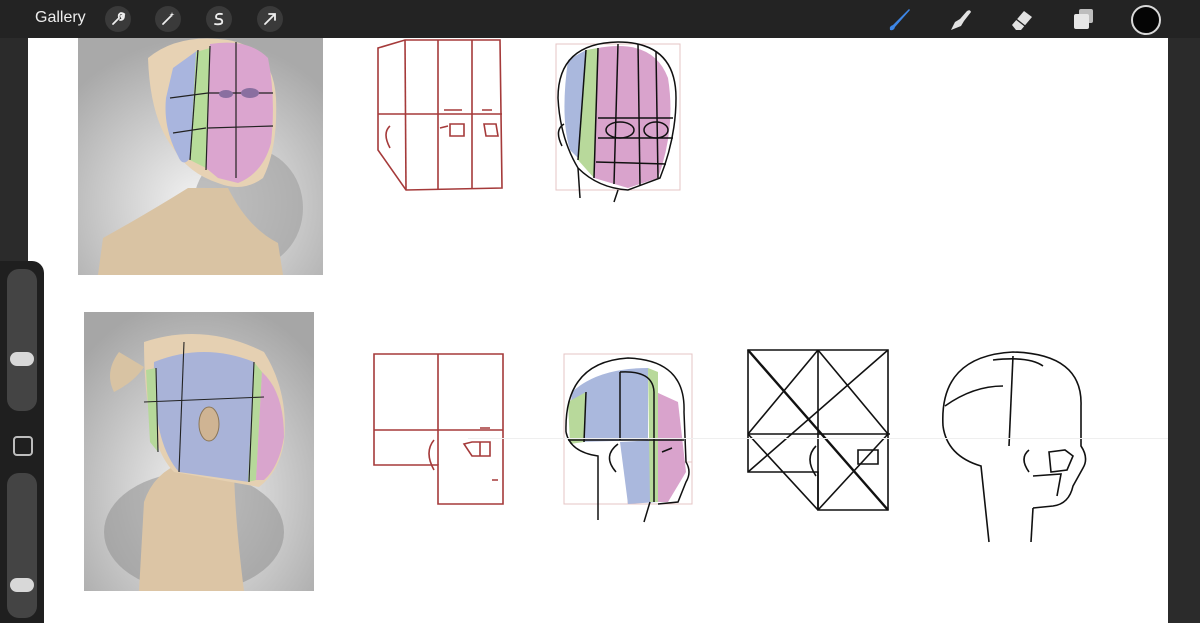  Describe the element at coordinates (1084, 19) in the screenshot. I see `layers-icon` at that location.